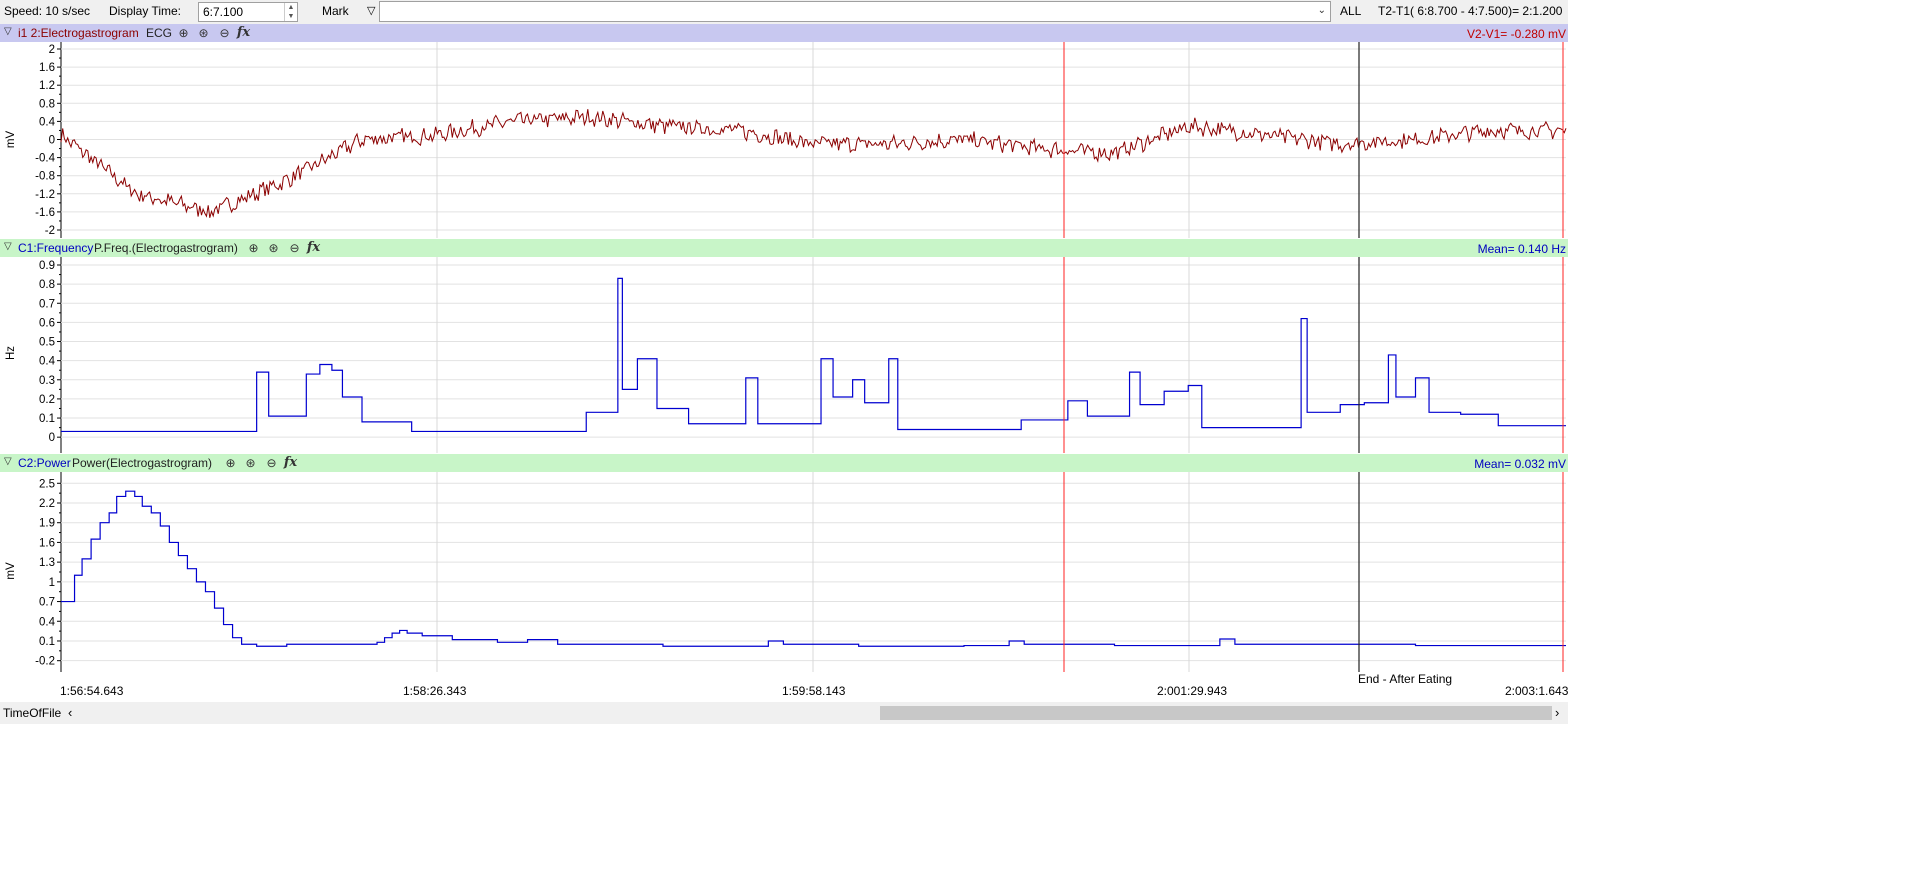 The width and height of the screenshot is (1918, 886). I want to click on channel-name: C2:Power, so click(44, 463).